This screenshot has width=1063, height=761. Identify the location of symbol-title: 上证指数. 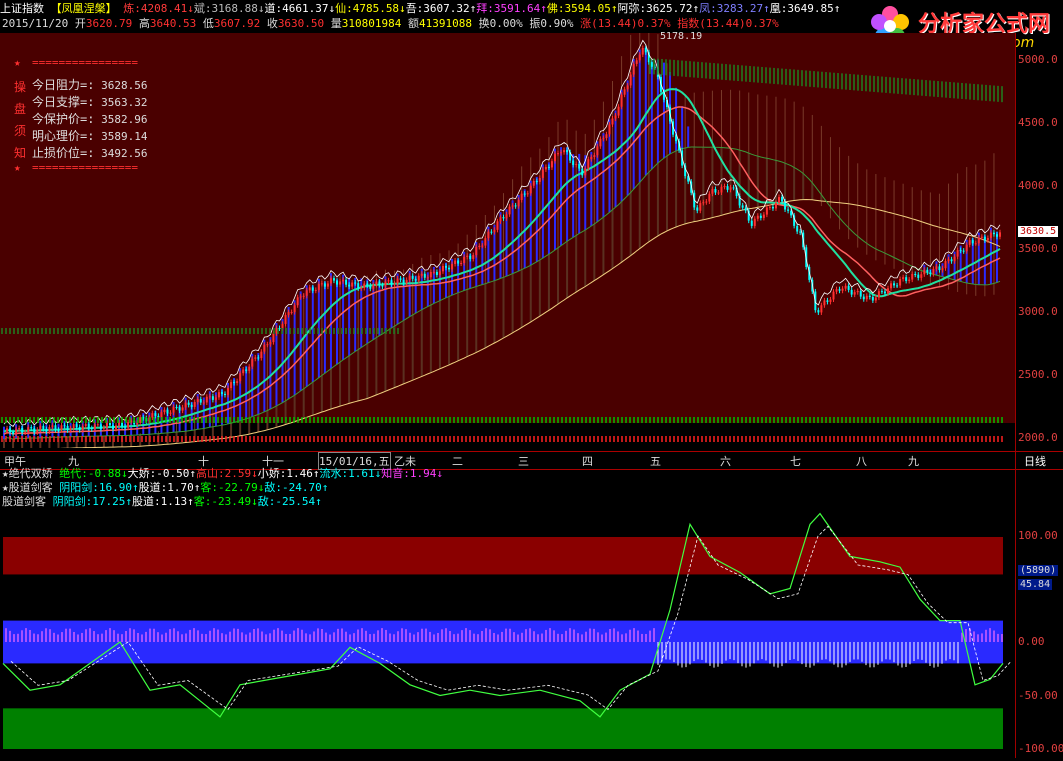
(22, 8).